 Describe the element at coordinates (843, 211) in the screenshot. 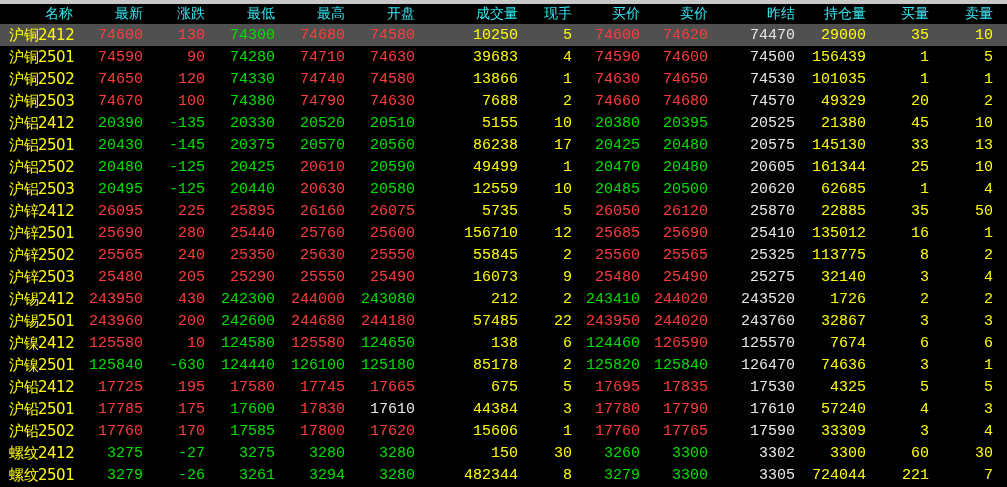

I see `table-cell-text: 22885` at that location.